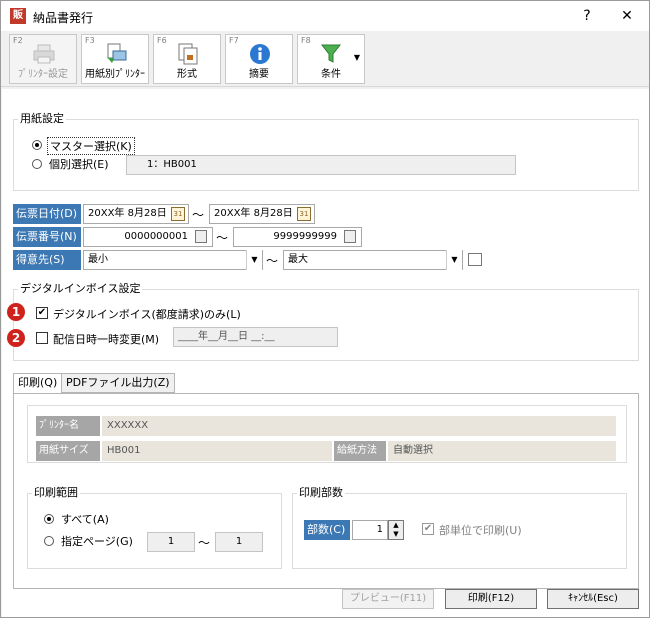  What do you see at coordinates (16, 312) in the screenshot?
I see `badge-1: 1` at bounding box center [16, 312].